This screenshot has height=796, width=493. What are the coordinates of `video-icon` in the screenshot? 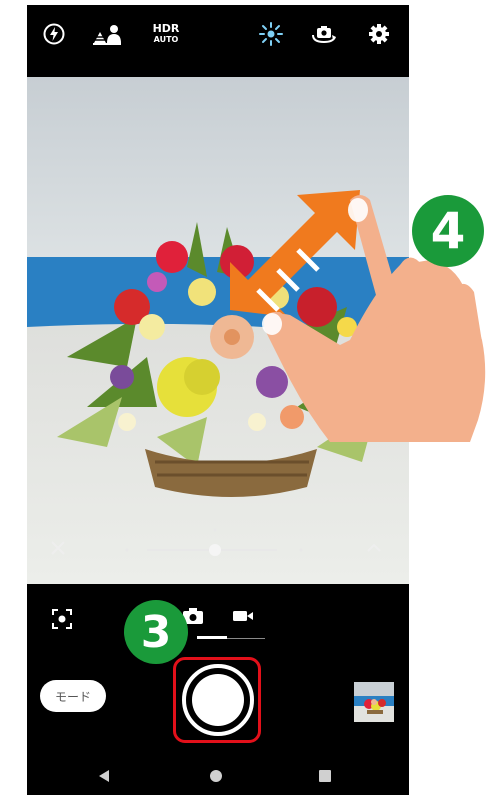 It's located at (243, 616).